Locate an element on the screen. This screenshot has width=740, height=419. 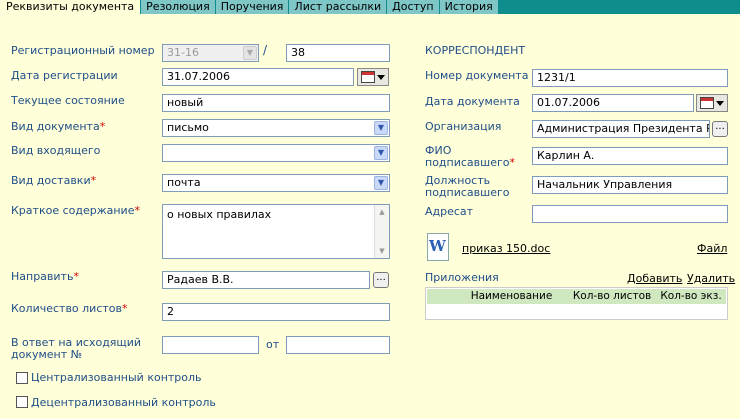
reg-number-label: Регистрационный номер is located at coordinates (83, 50).